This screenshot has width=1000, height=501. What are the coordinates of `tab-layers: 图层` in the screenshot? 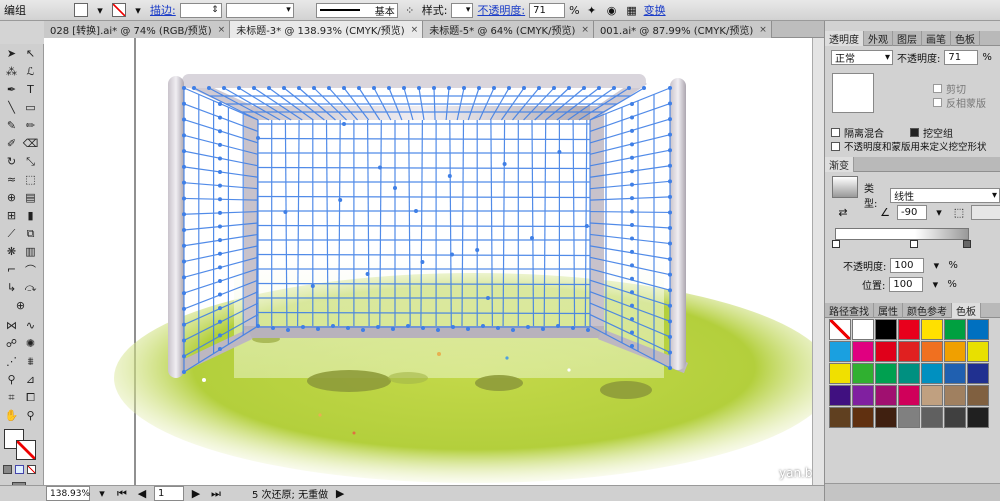 It's located at (907, 38).